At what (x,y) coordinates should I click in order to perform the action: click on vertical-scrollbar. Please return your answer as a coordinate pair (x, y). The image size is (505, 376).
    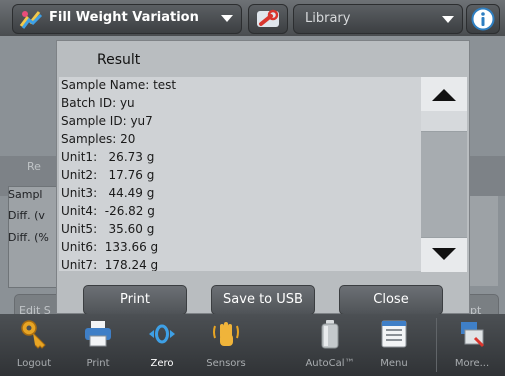
    Looking at the image, I should click on (444, 174).